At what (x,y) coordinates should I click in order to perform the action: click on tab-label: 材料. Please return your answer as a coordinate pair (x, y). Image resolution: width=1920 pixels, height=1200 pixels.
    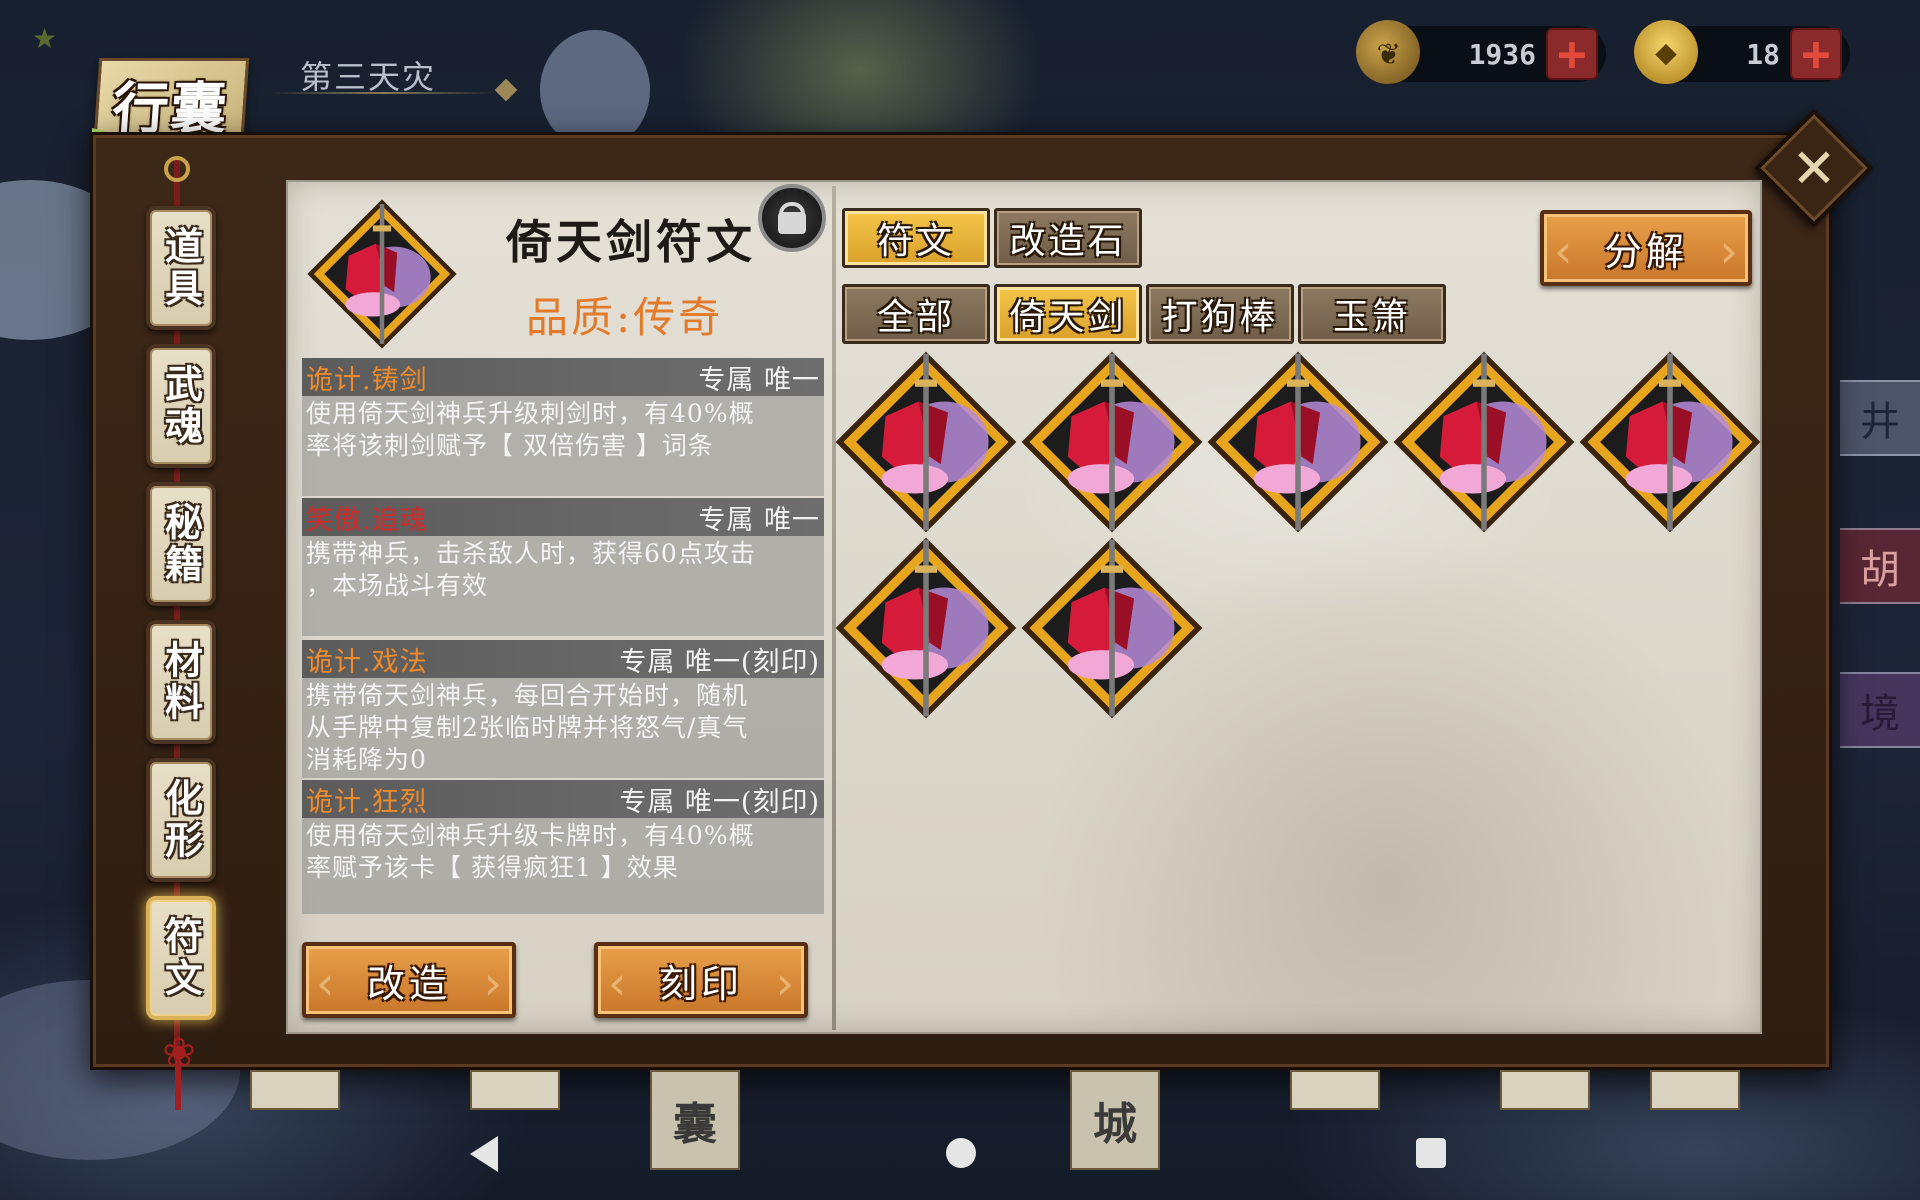
    Looking at the image, I should click on (181, 682).